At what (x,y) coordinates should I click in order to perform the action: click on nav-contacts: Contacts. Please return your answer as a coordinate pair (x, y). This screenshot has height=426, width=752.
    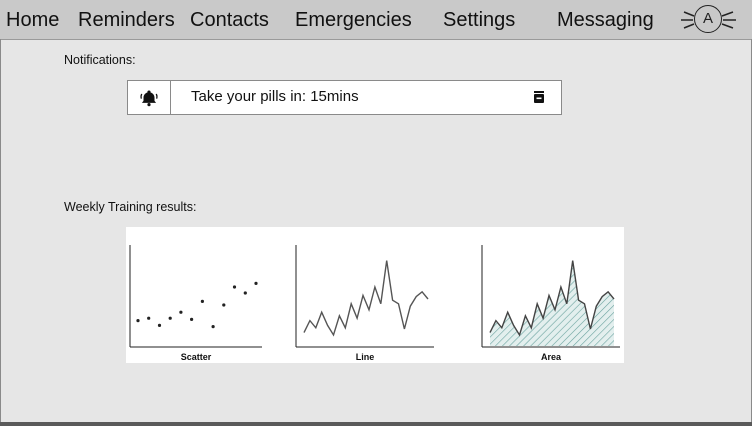
    Looking at the image, I should click on (229, 20).